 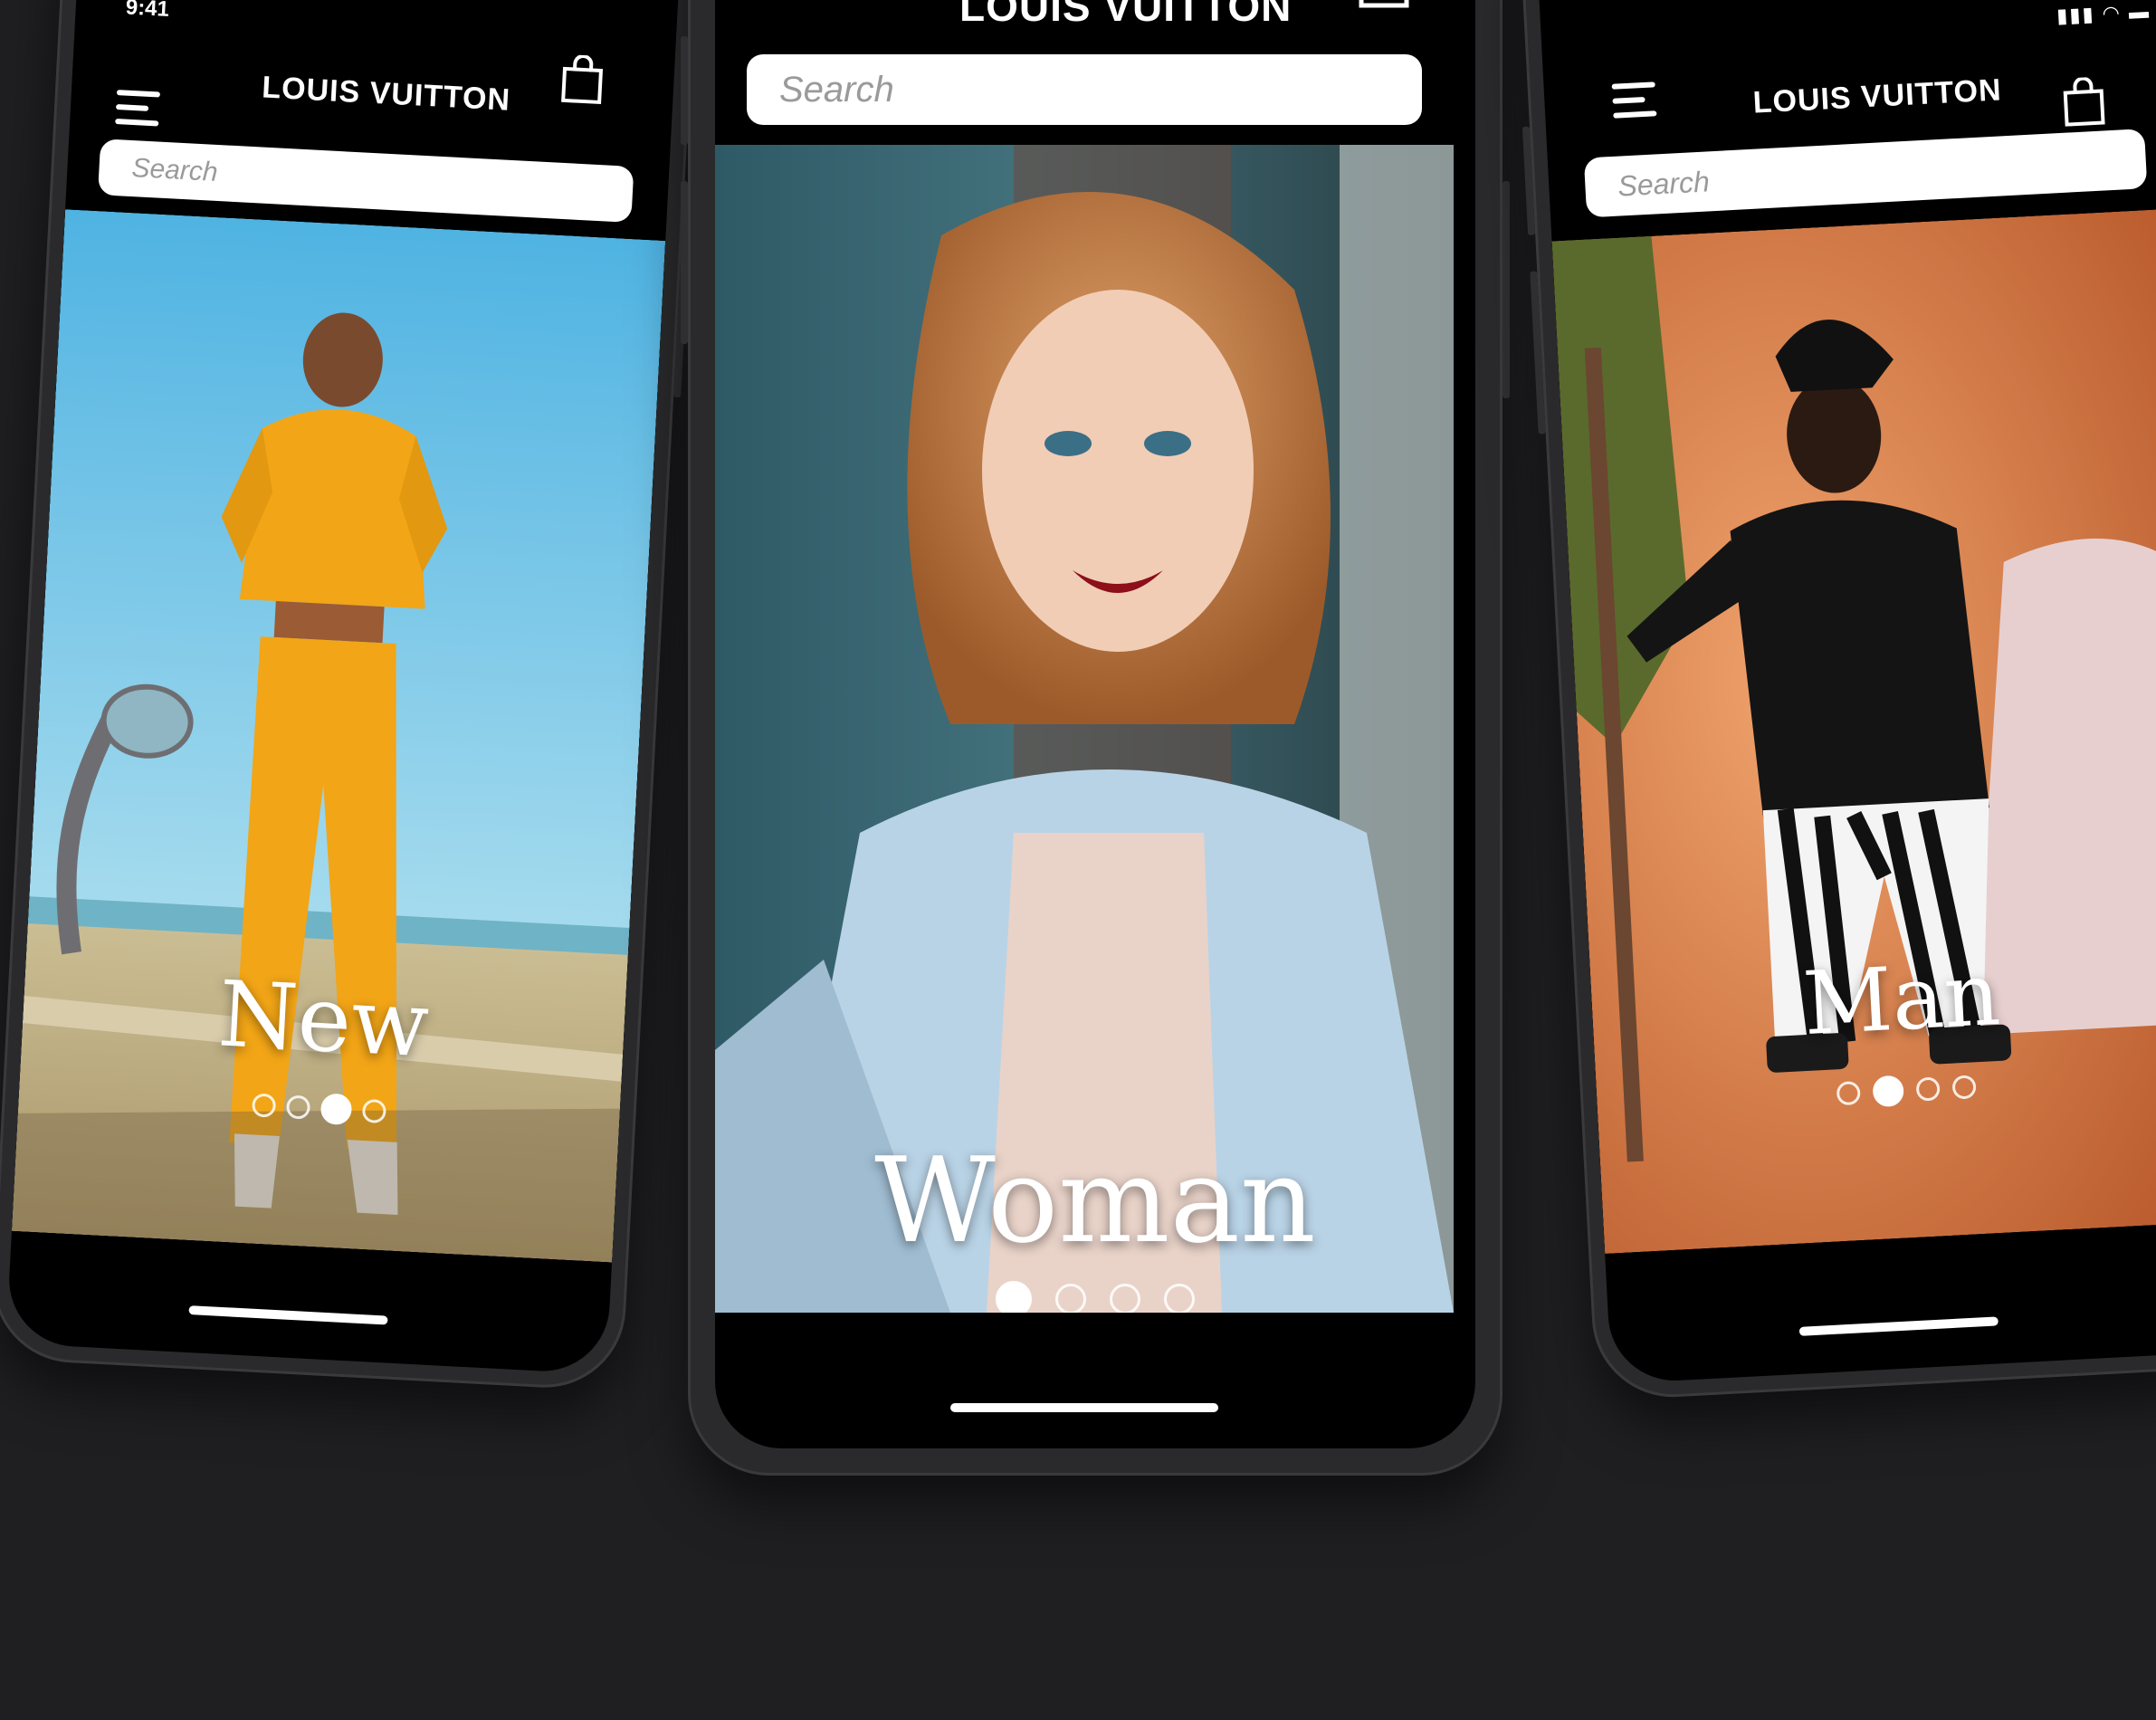 I want to click on app-header: LOUIS VUITTON Search, so click(x=1095, y=68).